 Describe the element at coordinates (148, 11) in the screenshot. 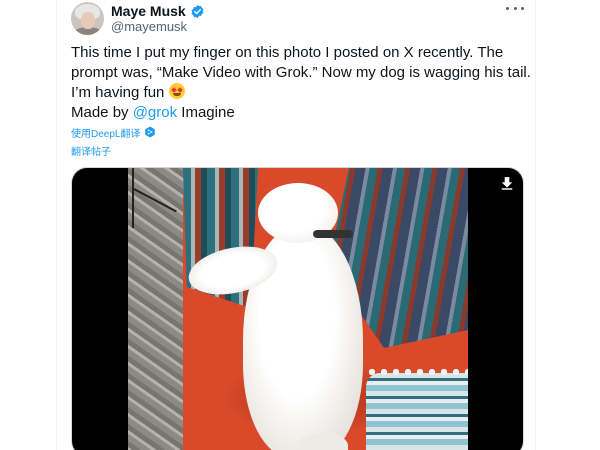

I see `author-display-name: Maye Musk` at that location.